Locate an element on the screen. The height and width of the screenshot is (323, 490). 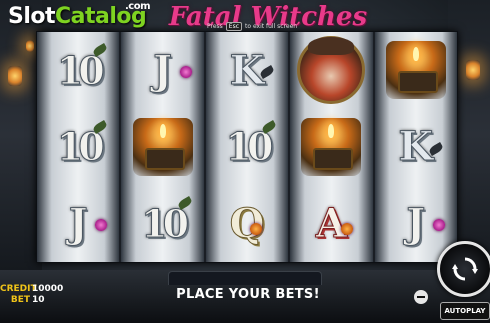
witch-symbol-icon is located at coordinates (331, 70).